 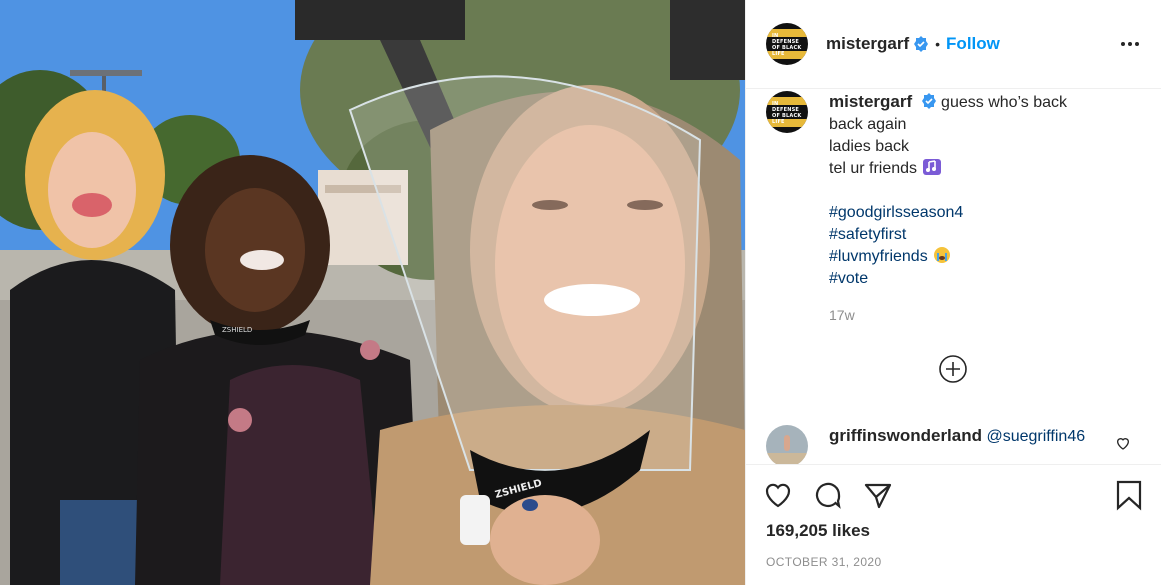 What do you see at coordinates (787, 444) in the screenshot?
I see `commenter-avatar` at bounding box center [787, 444].